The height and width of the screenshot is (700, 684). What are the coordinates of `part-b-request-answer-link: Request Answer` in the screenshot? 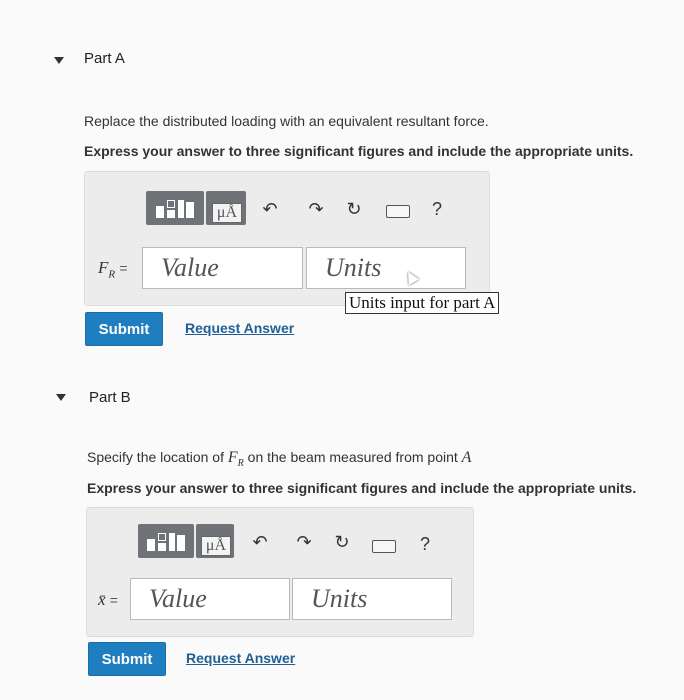 It's located at (240, 658).